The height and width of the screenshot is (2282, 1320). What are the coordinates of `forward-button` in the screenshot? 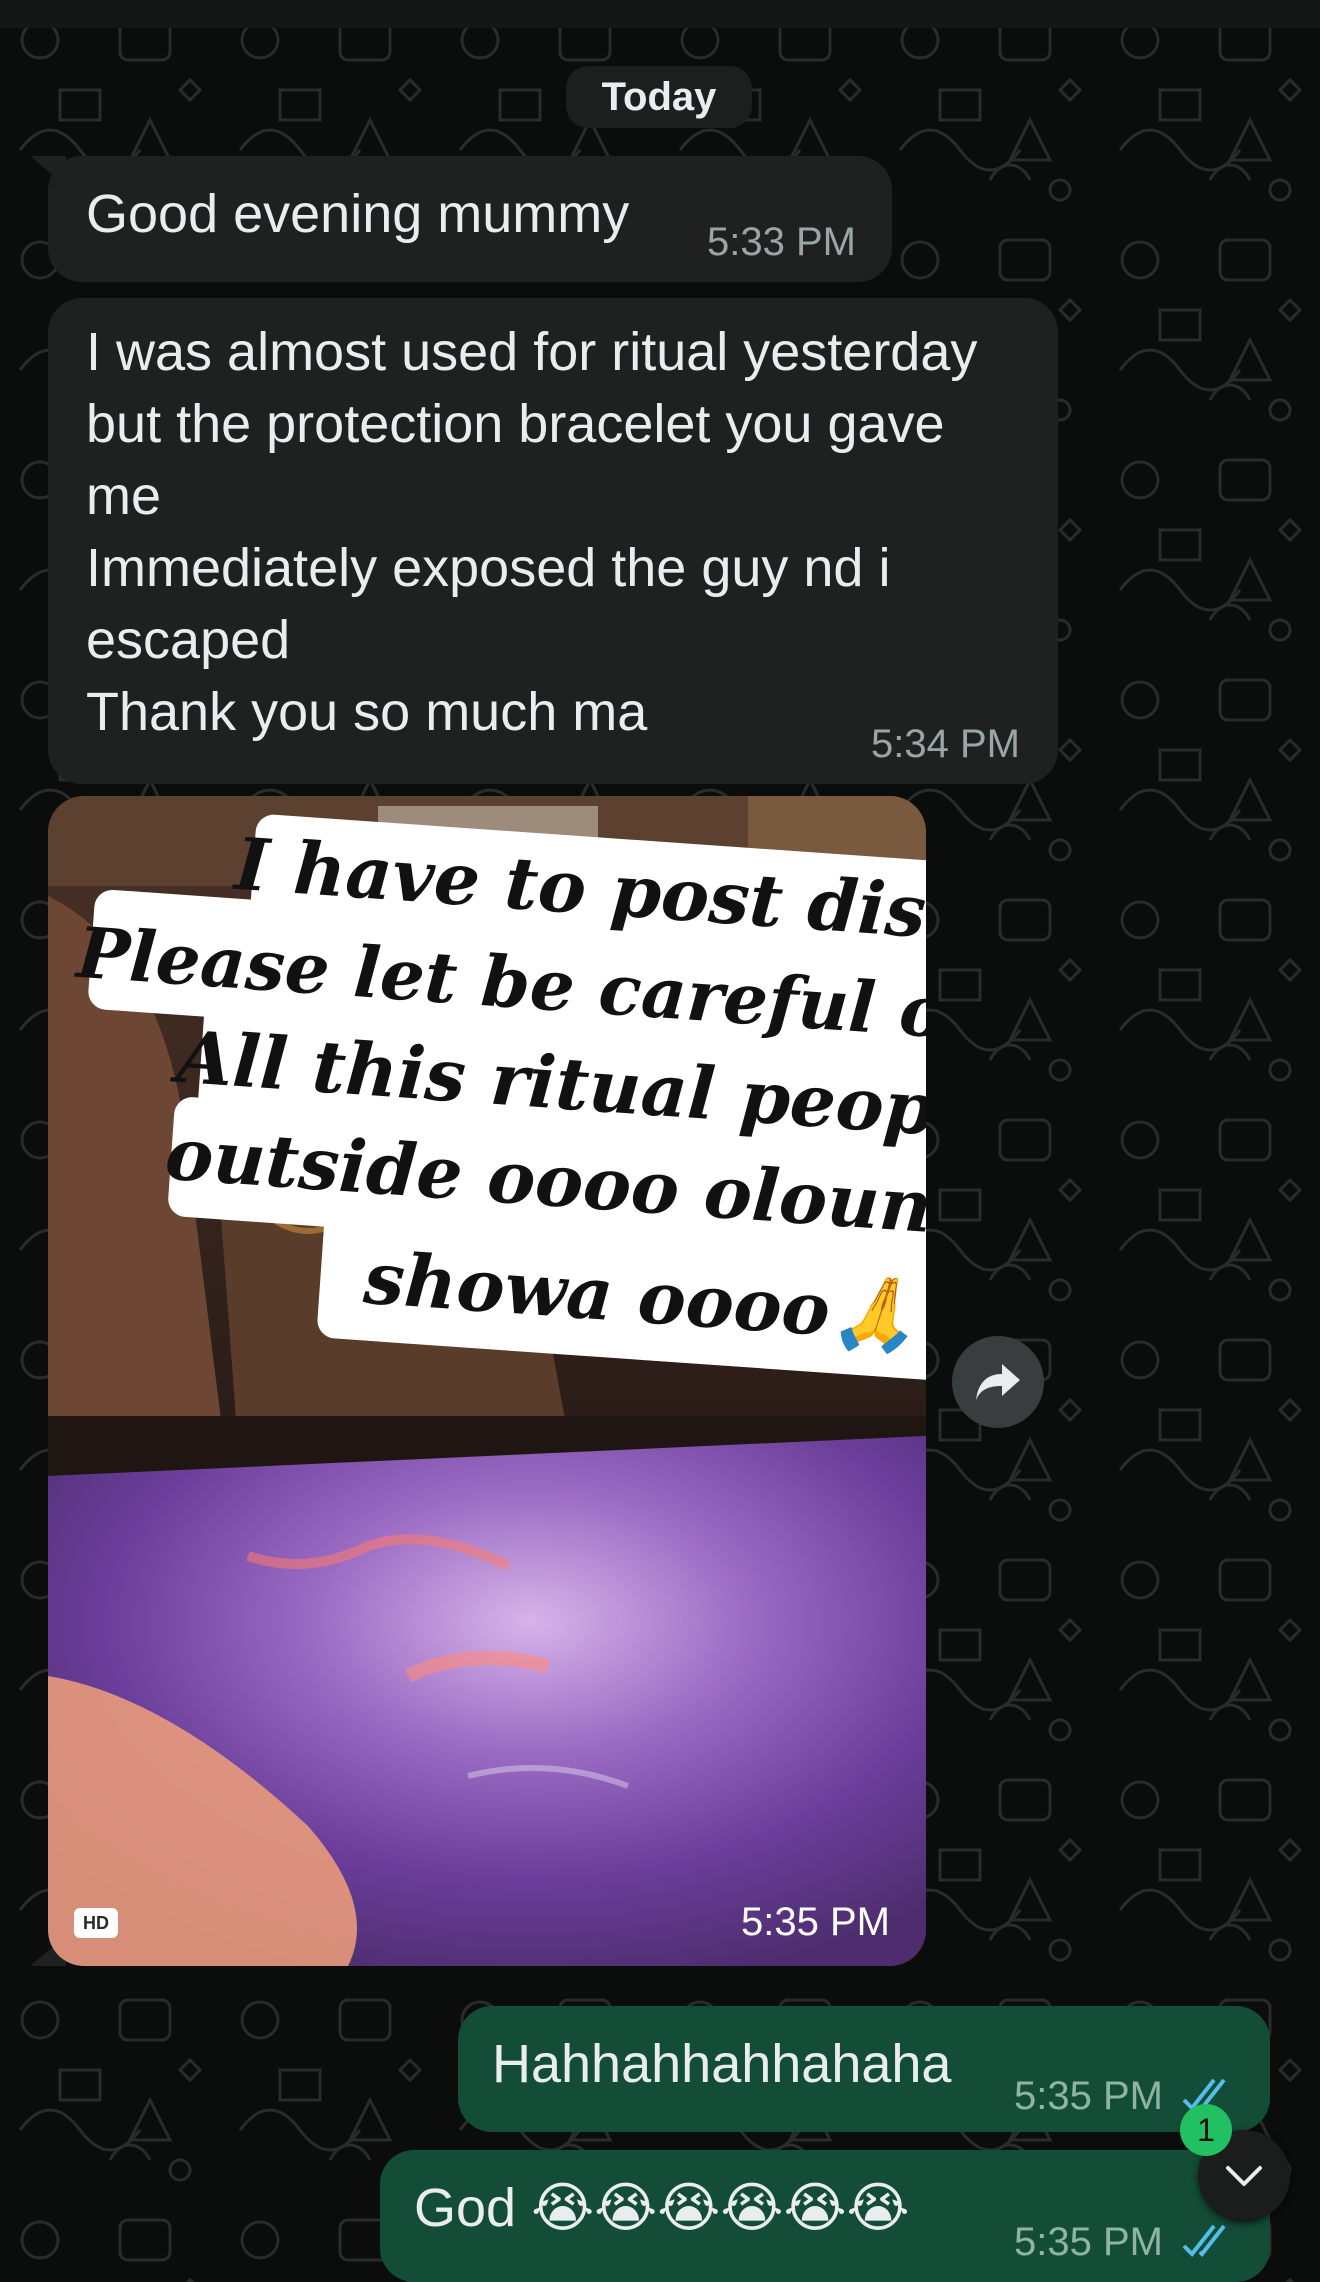 It's located at (998, 1382).